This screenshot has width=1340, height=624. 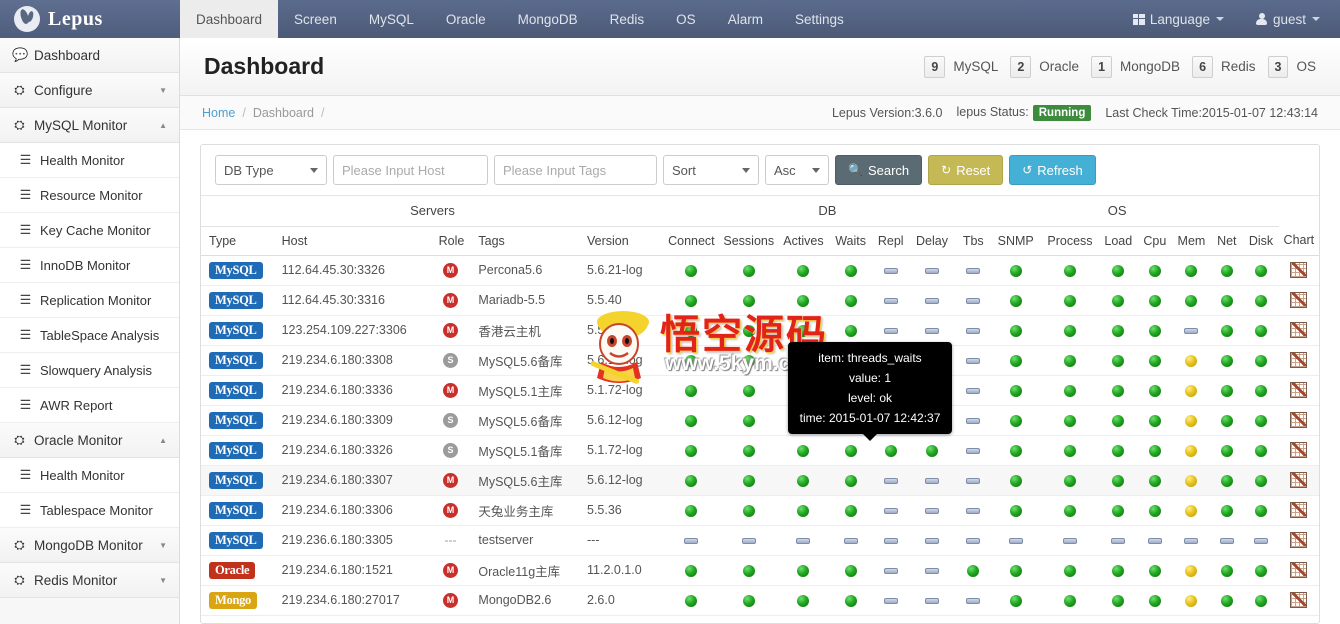 I want to click on sort-select: Sort, so click(x=711, y=170).